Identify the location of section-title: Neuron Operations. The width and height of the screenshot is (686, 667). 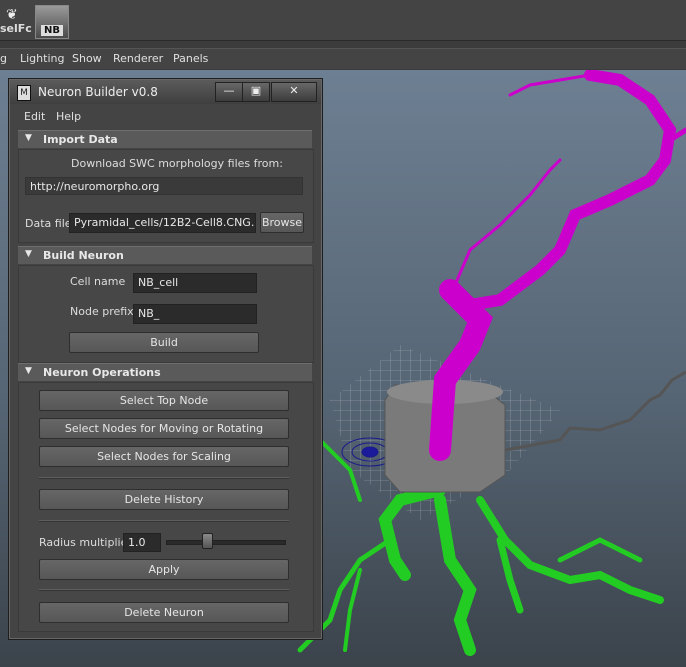
(102, 372).